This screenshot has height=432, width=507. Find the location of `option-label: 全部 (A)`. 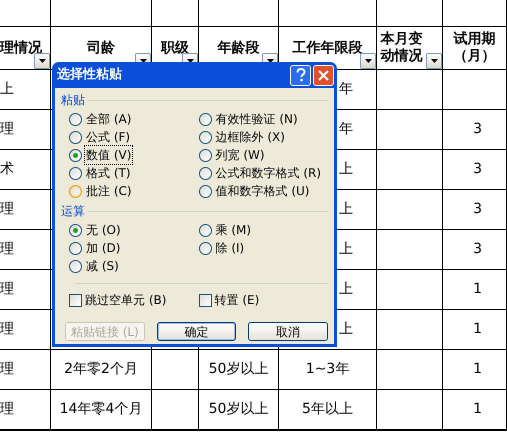

option-label: 全部 (A) is located at coordinates (108, 119).